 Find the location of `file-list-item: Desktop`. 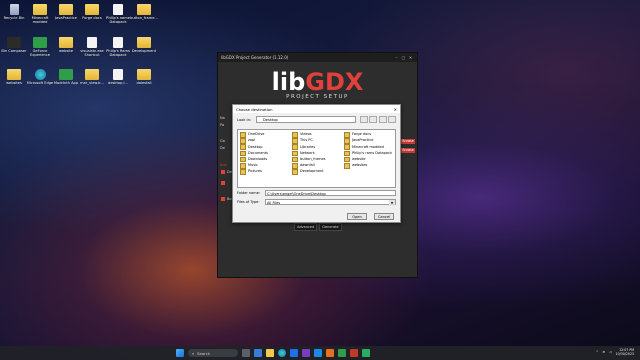

file-list-item: Desktop is located at coordinates (251, 147).